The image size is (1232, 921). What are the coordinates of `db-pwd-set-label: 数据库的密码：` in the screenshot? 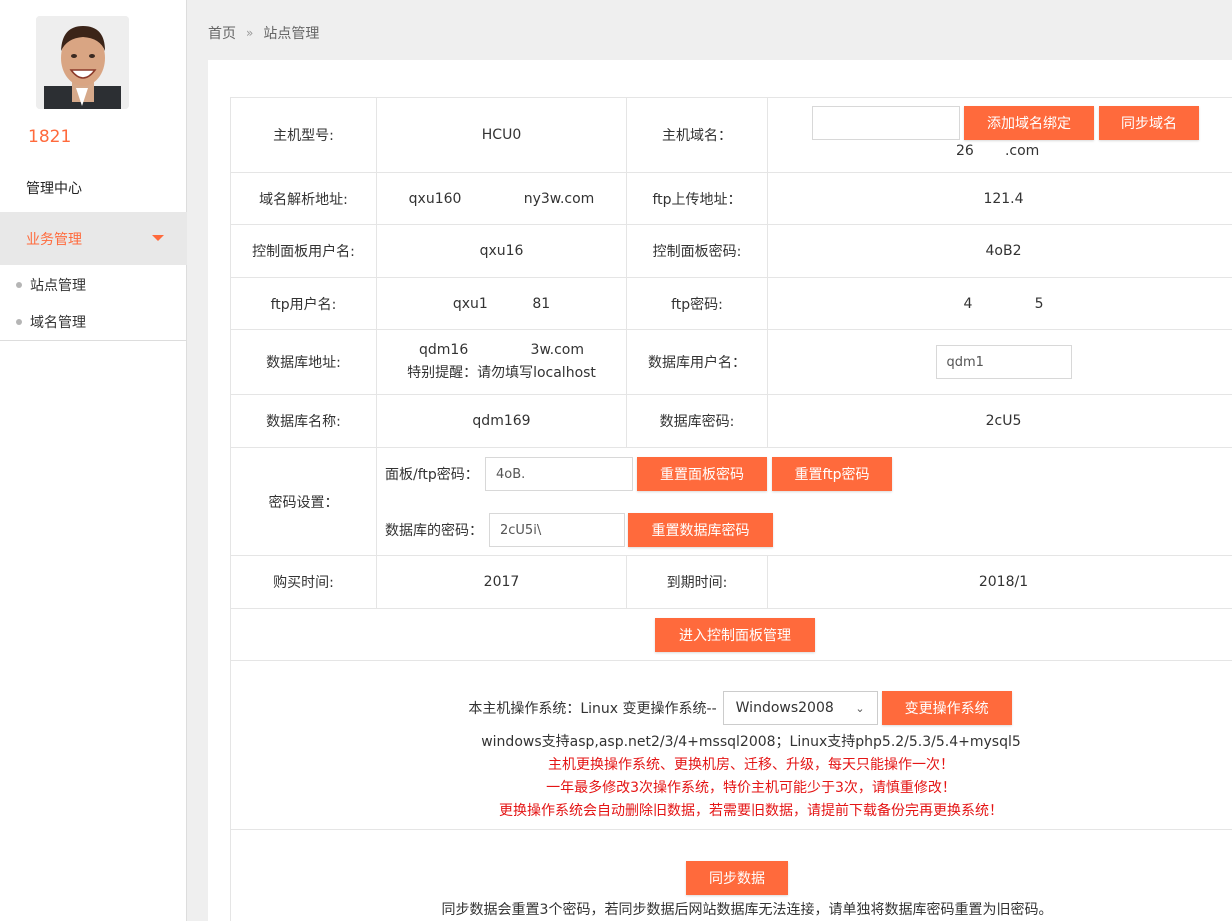 It's located at (434, 531).